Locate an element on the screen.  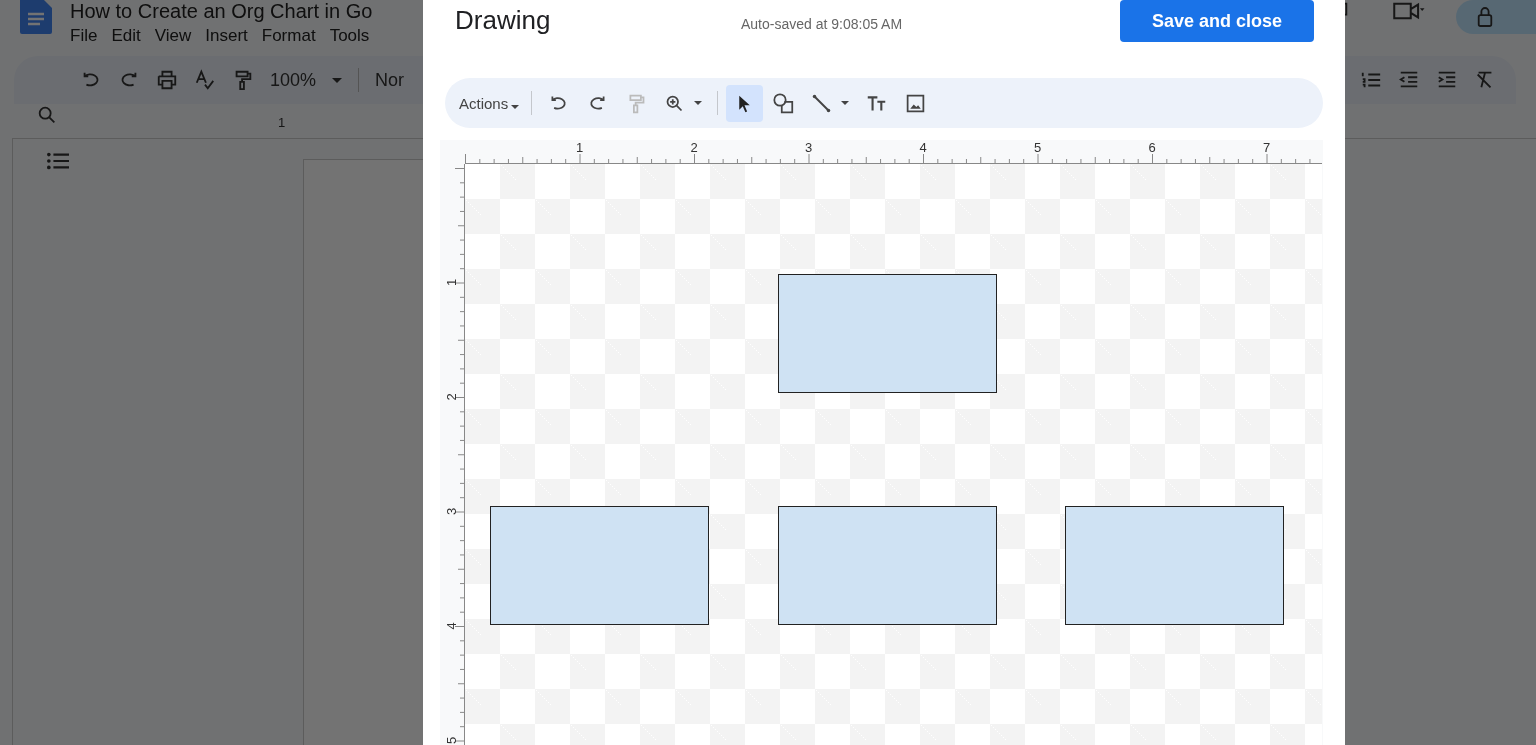
share-button is located at coordinates (1496, 17).